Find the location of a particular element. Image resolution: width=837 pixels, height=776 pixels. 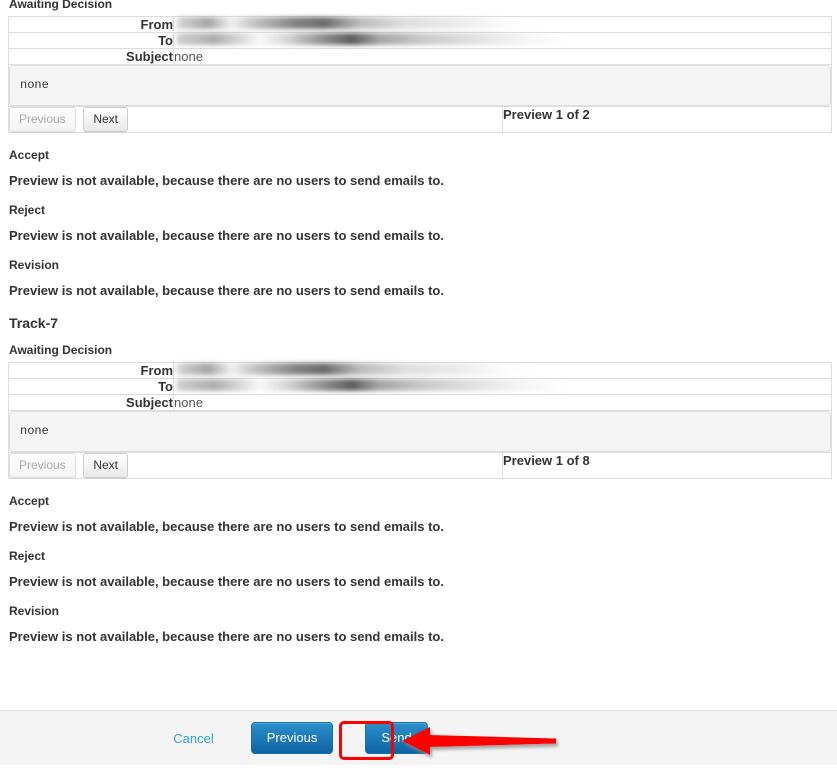

send-button: Send is located at coordinates (396, 738).